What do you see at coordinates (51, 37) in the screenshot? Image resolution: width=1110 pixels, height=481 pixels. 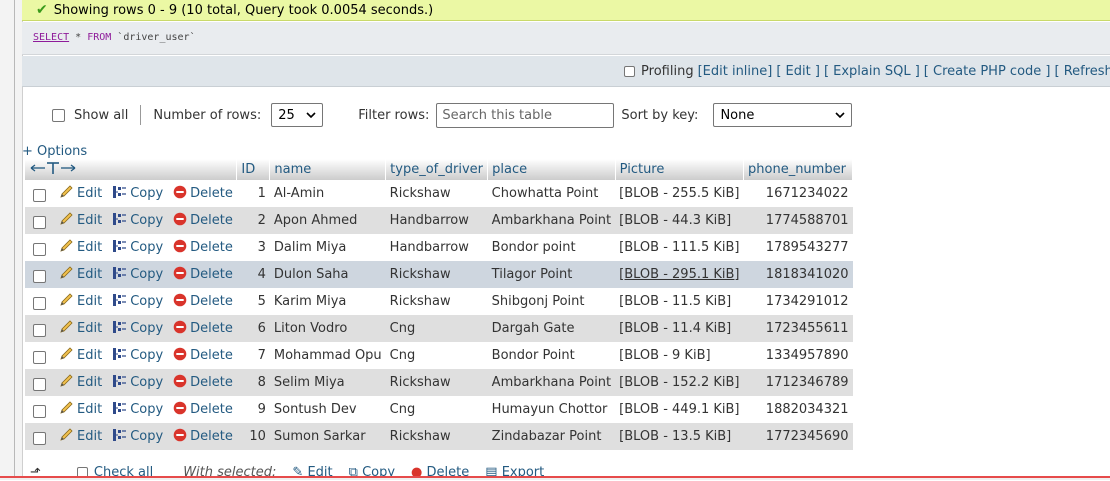 I see `sql-select-keyword: SELECT` at bounding box center [51, 37].